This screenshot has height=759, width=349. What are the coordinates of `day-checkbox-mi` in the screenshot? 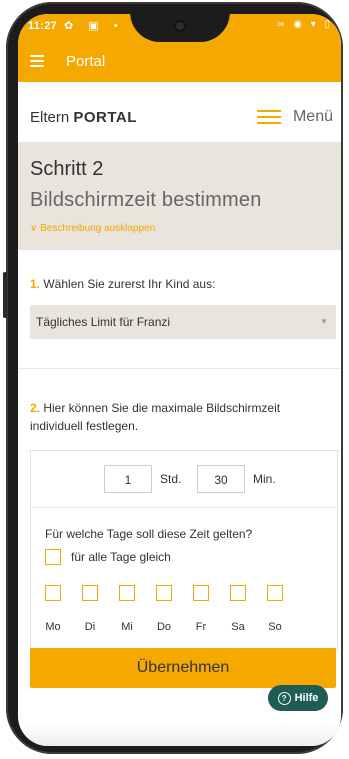 It's located at (127, 593).